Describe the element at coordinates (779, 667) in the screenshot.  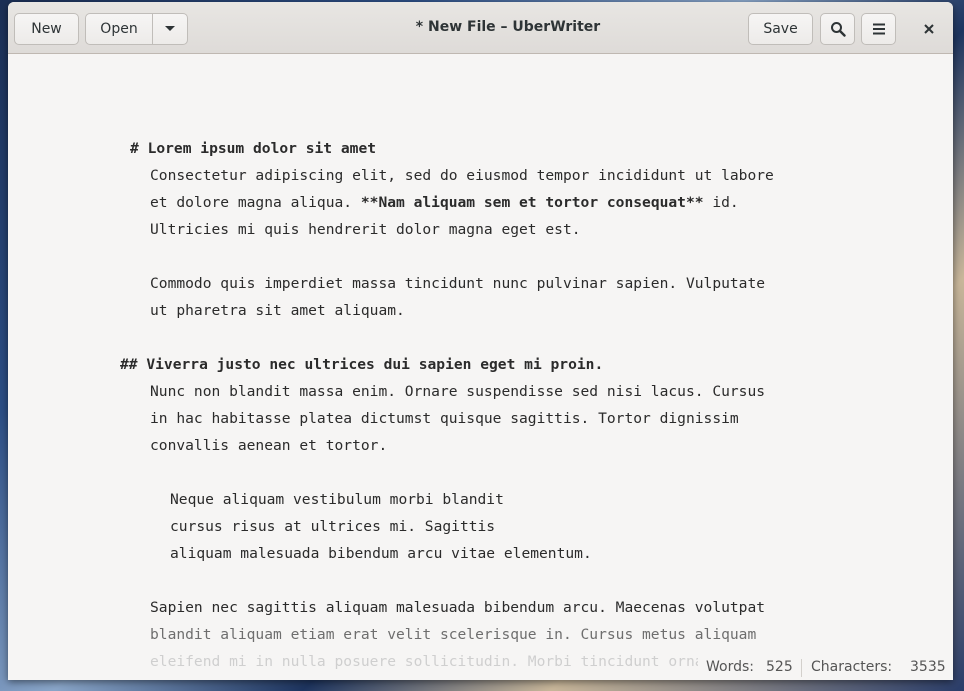
I see `words-count: 525` at that location.